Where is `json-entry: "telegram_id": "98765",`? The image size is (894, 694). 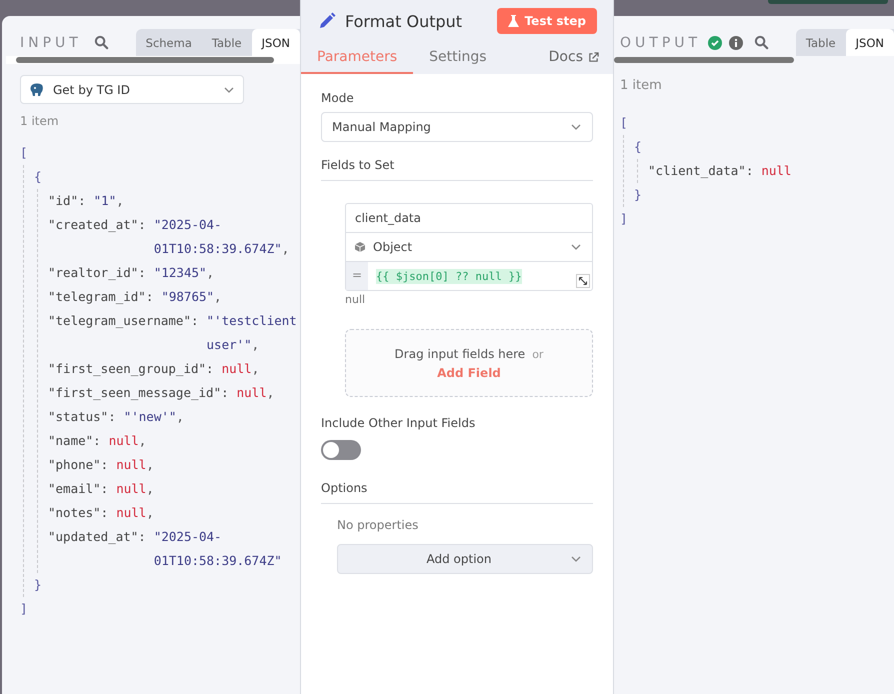 json-entry: "telegram_id": "98765", is located at coordinates (135, 297).